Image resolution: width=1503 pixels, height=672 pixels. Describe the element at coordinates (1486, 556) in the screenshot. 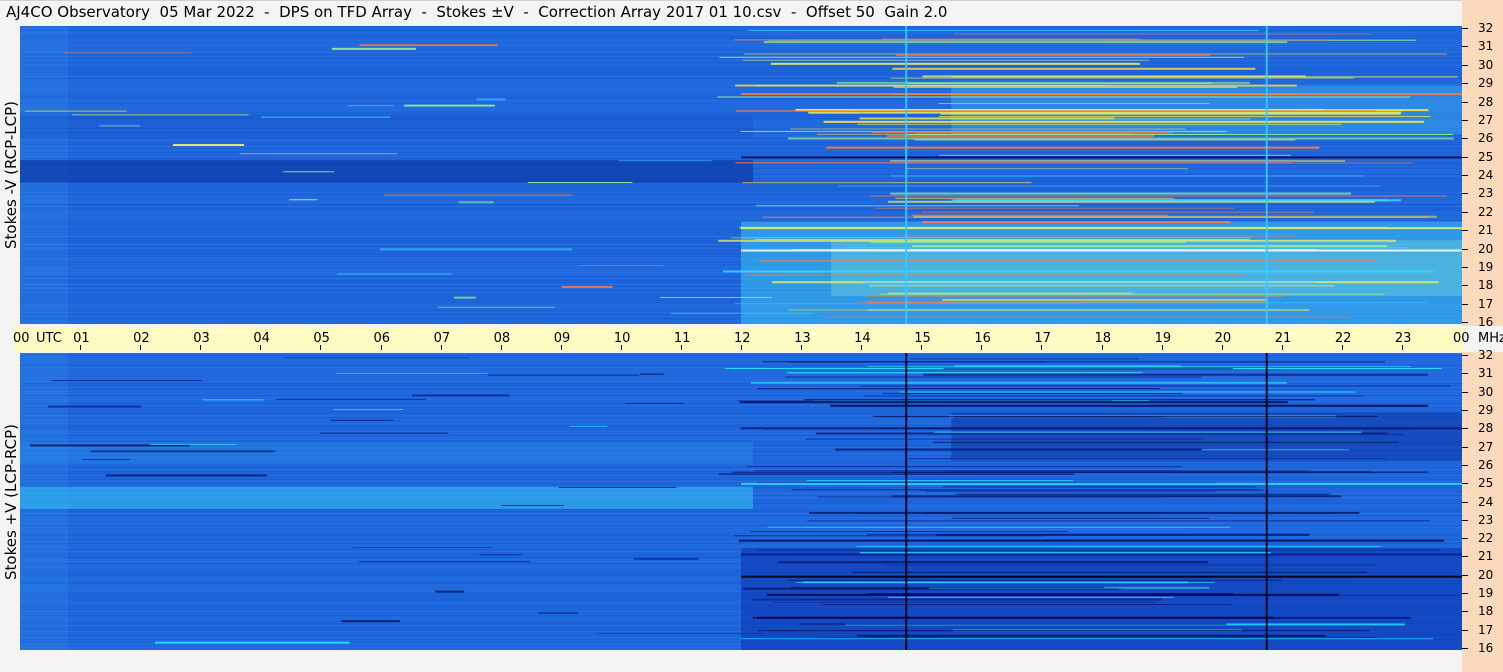

I see `mhz-tick-label: 21` at that location.